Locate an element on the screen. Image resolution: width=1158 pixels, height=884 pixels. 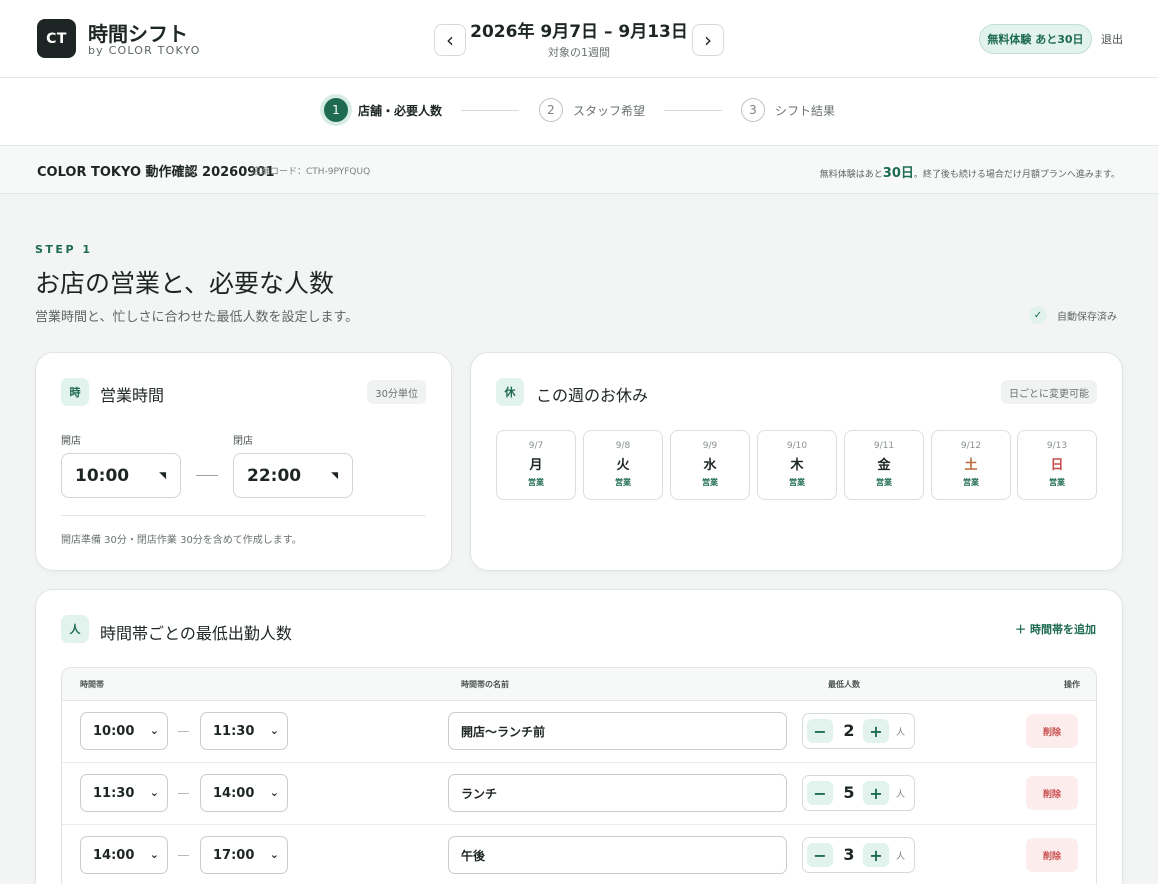
day-date: 9/7 is located at coordinates (536, 446).